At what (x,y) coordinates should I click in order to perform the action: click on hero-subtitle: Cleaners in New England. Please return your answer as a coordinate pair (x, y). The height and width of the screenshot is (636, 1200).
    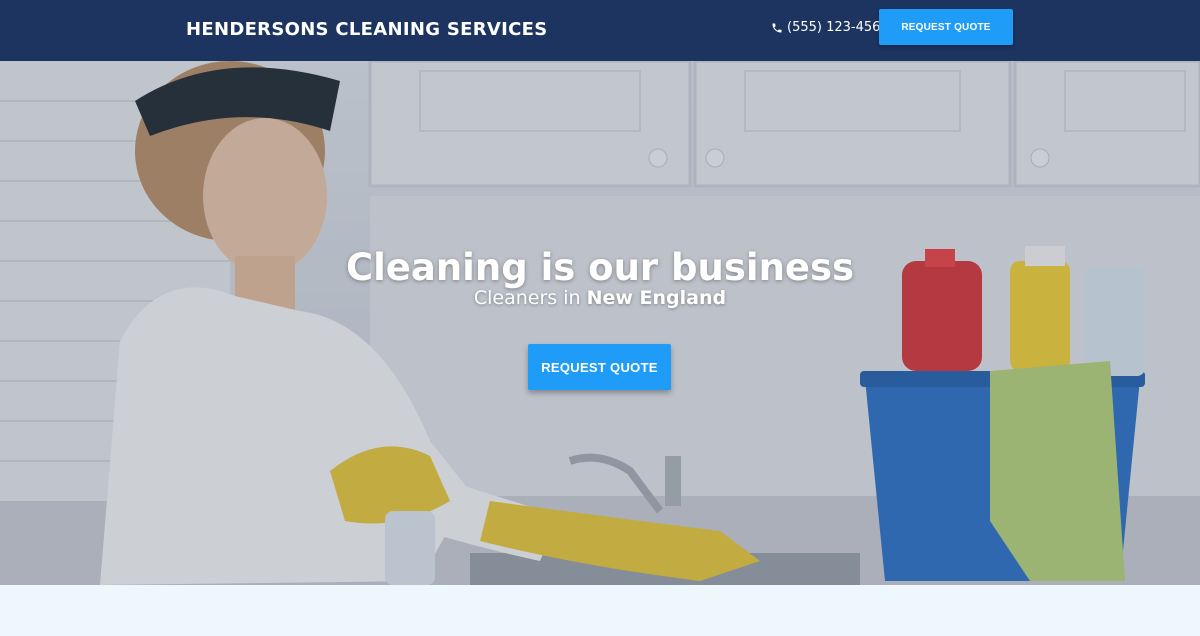
    Looking at the image, I should click on (600, 298).